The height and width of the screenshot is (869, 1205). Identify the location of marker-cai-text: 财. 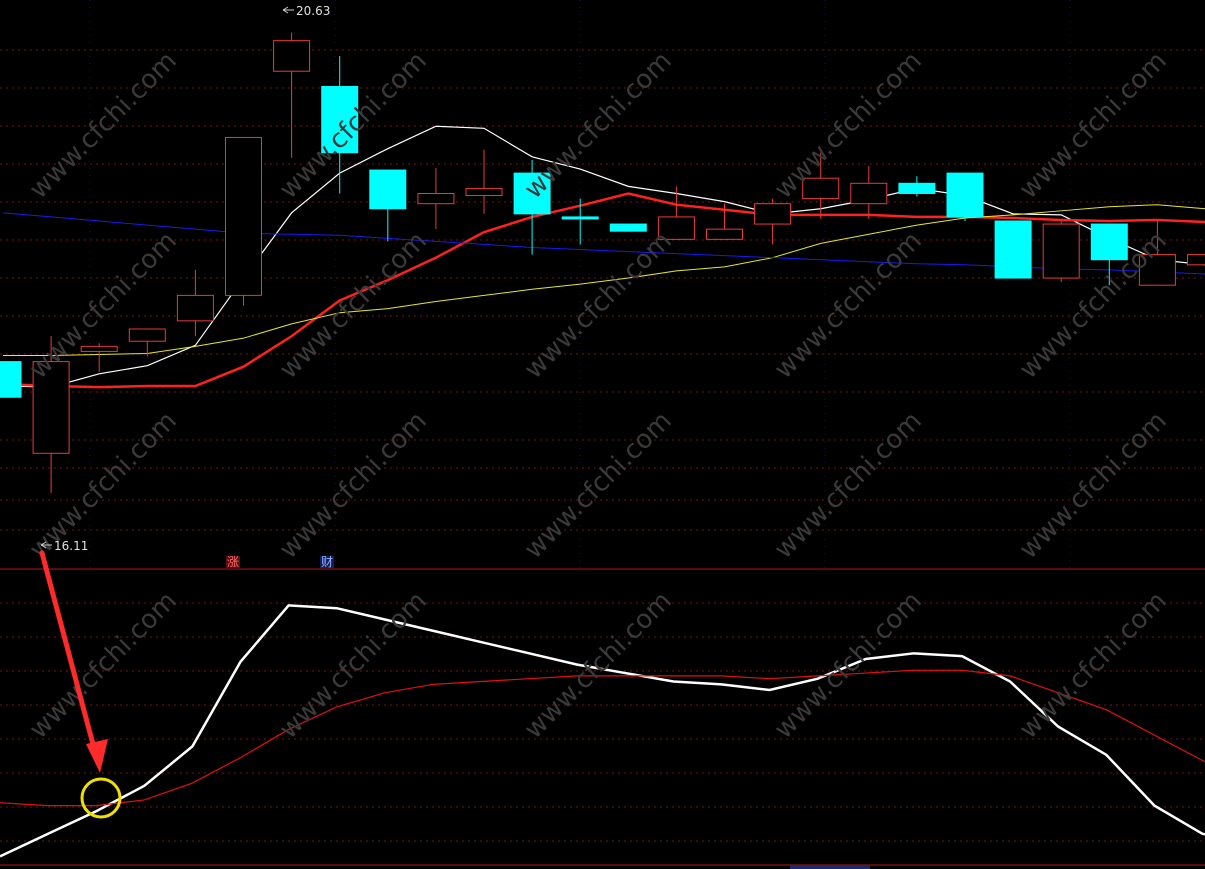
(327, 562).